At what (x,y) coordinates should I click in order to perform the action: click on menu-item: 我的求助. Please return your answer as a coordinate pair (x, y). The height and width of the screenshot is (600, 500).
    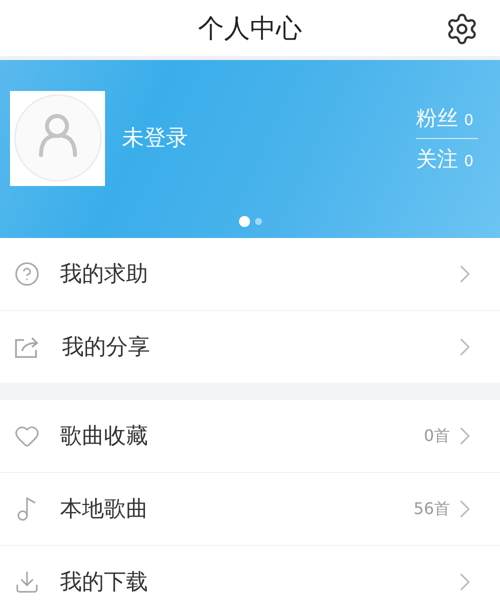
    Looking at the image, I should click on (250, 274).